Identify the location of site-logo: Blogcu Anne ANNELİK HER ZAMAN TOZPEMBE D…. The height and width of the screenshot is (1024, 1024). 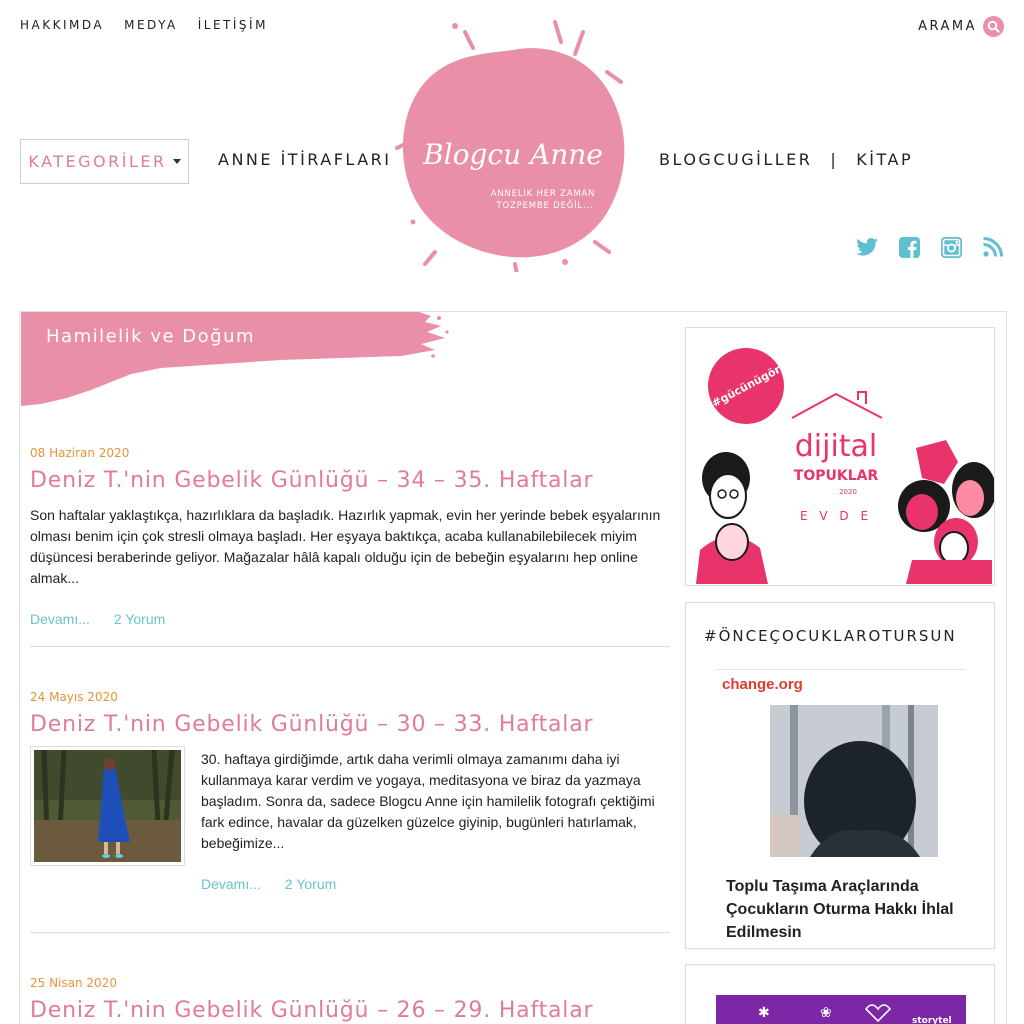
(512, 142).